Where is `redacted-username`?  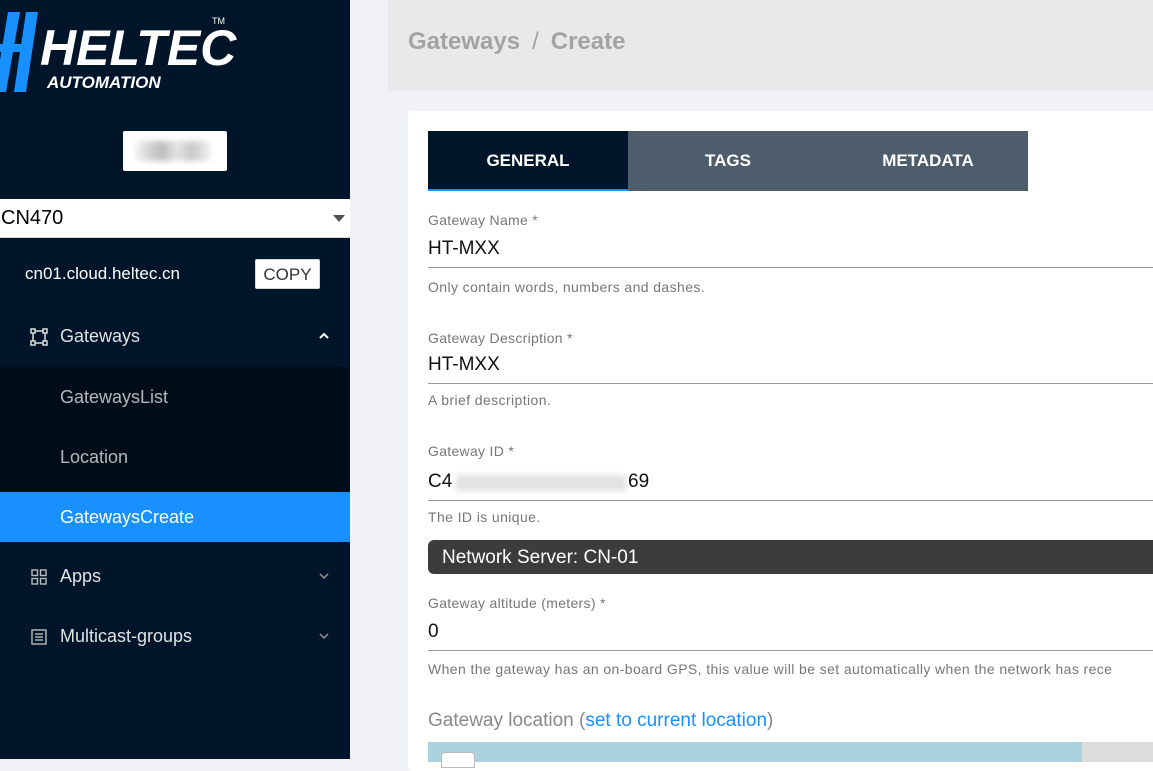
redacted-username is located at coordinates (173, 151).